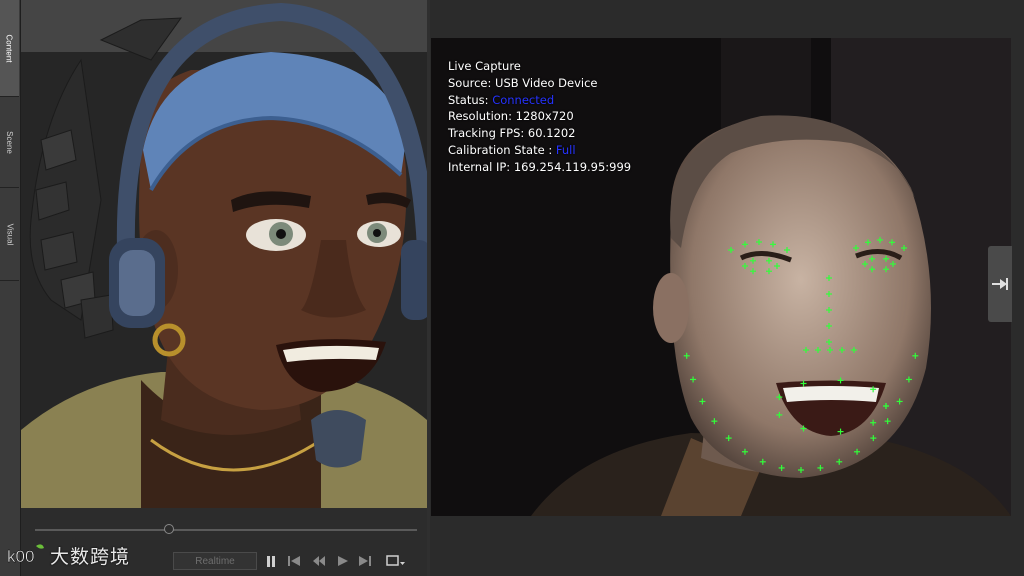 Image resolution: width=1024 pixels, height=576 pixels. Describe the element at coordinates (523, 99) in the screenshot. I see `overlay-status-value: Connected` at that location.